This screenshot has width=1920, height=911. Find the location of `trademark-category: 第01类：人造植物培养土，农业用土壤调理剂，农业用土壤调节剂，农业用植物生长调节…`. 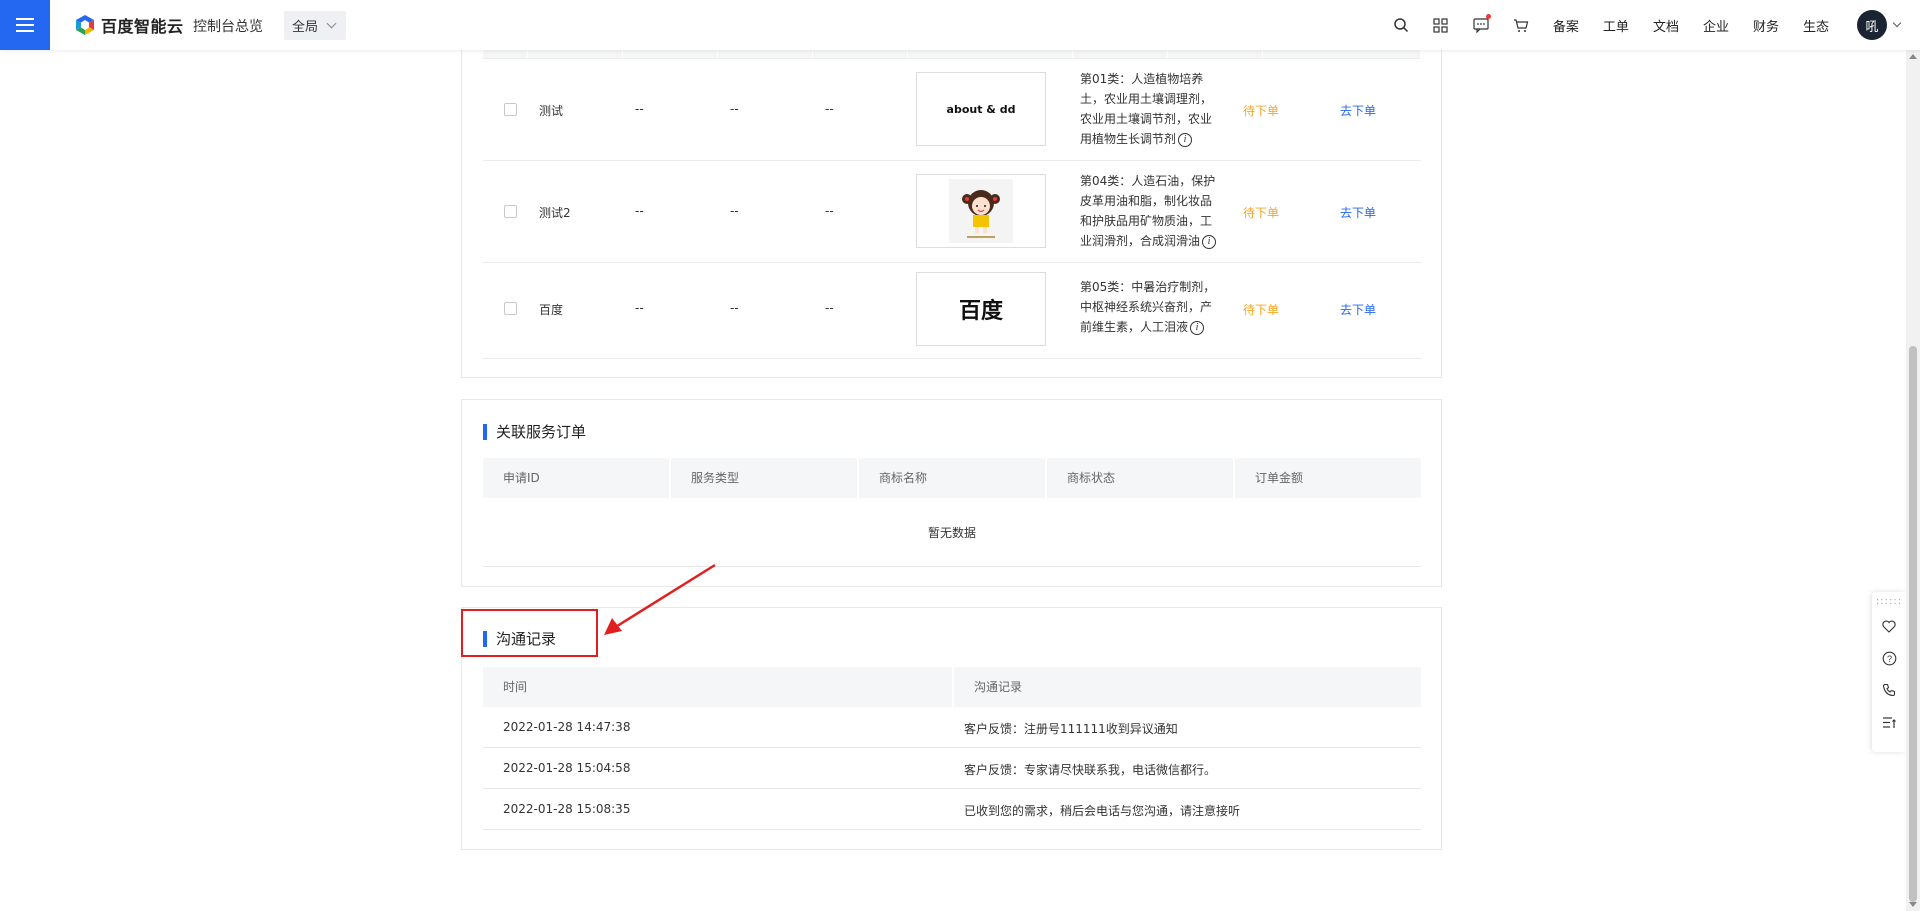

trademark-category: 第01类：人造植物培养土，农业用土壤调理剂，农业用土壤调节剂，农业用植物生长调节… is located at coordinates (1149, 109).